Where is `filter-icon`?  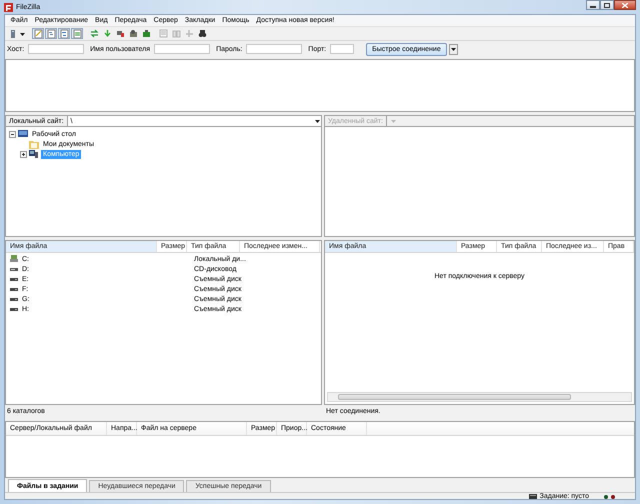 filter-icon is located at coordinates (163, 33).